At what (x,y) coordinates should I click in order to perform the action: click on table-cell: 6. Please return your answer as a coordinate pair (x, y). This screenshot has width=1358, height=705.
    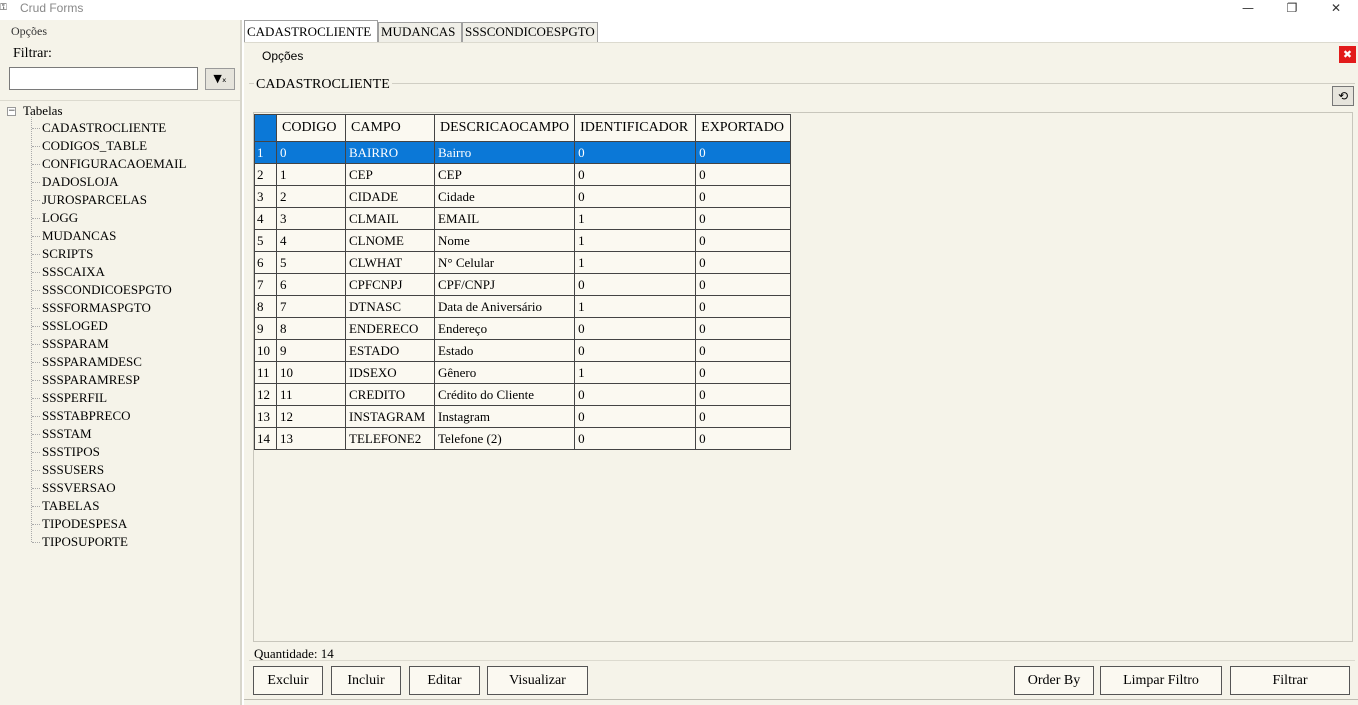
    Looking at the image, I should click on (311, 284).